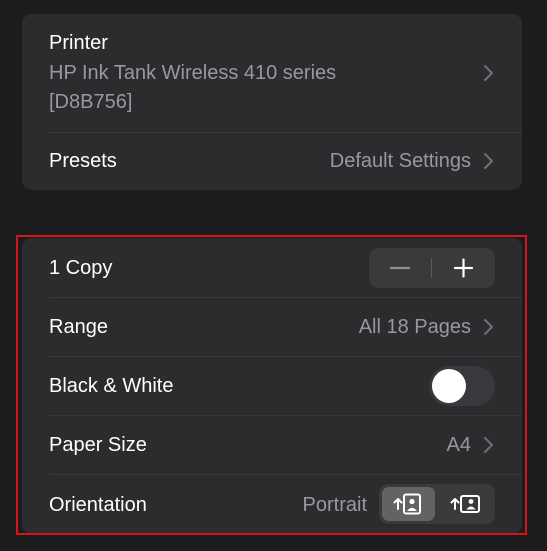 Image resolution: width=547 pixels, height=551 pixels. What do you see at coordinates (272, 267) in the screenshot?
I see `copies-row: 1 Copy` at bounding box center [272, 267].